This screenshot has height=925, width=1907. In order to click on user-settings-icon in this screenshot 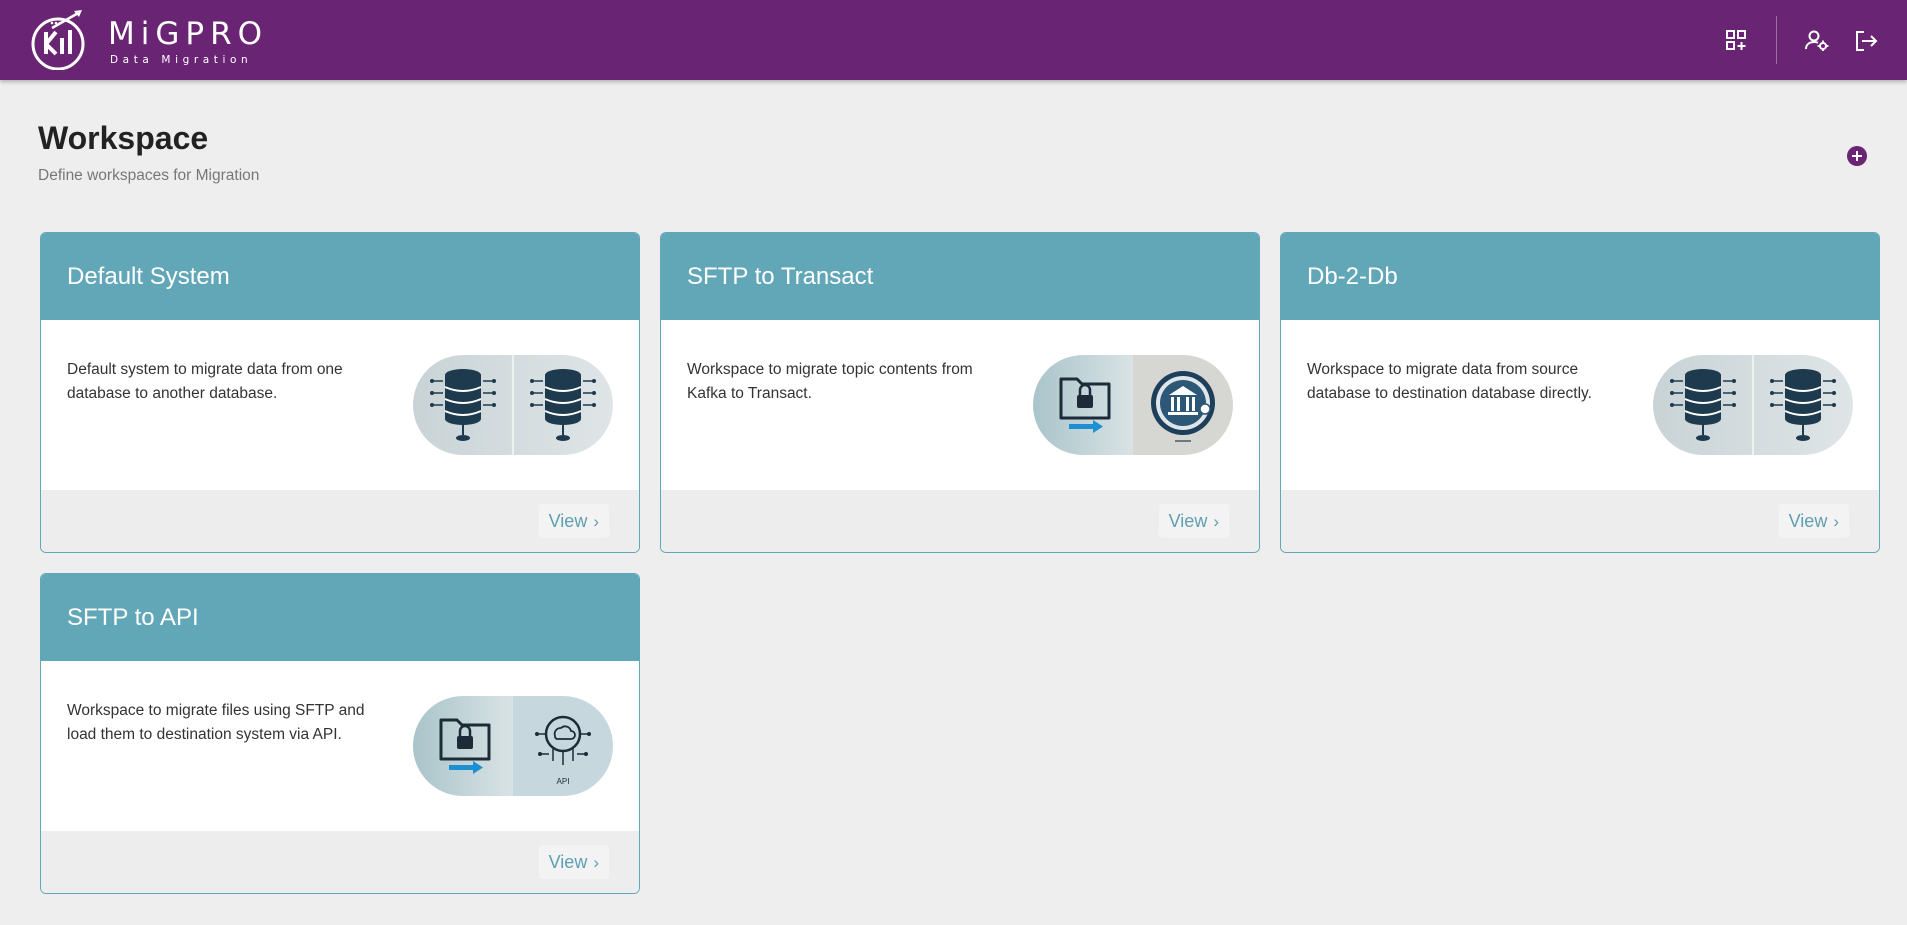, I will do `click(1817, 41)`.